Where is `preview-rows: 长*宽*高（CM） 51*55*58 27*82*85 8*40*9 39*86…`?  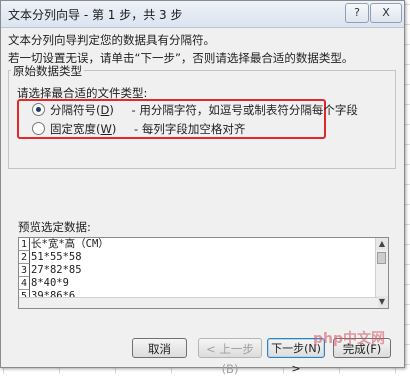 preview-rows: 长*宽*高（CM） 51*55*58 27*82*85 8*40*9 39*86… is located at coordinates (70, 270).